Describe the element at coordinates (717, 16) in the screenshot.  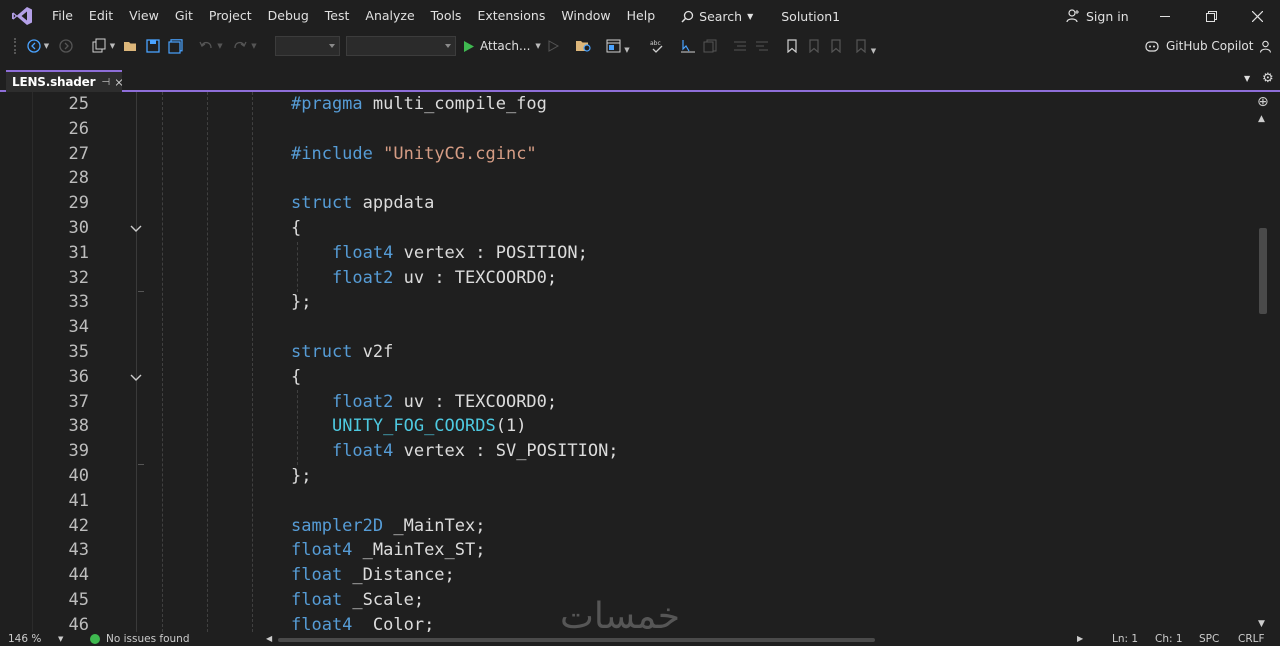
I see `search-button: Search ▼` at that location.